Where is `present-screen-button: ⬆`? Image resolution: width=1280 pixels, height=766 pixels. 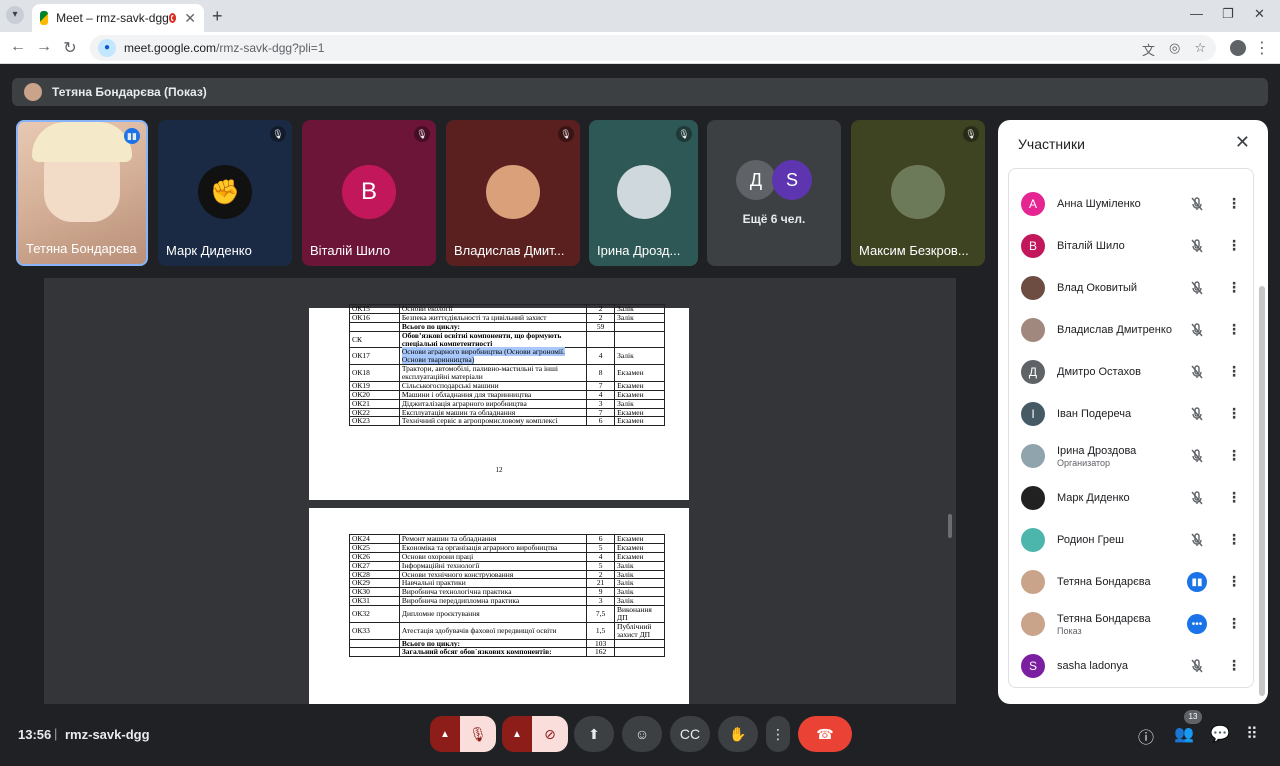 present-screen-button: ⬆ is located at coordinates (594, 734).